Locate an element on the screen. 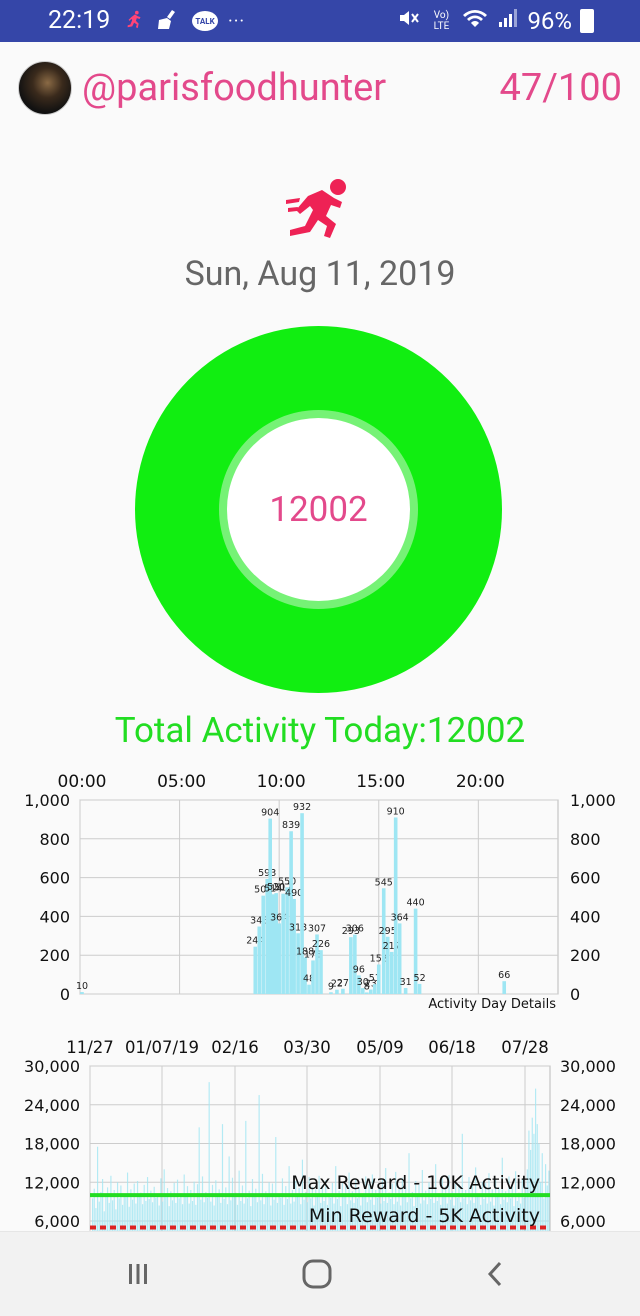  bar-value-label: 66 is located at coordinates (504, 975).